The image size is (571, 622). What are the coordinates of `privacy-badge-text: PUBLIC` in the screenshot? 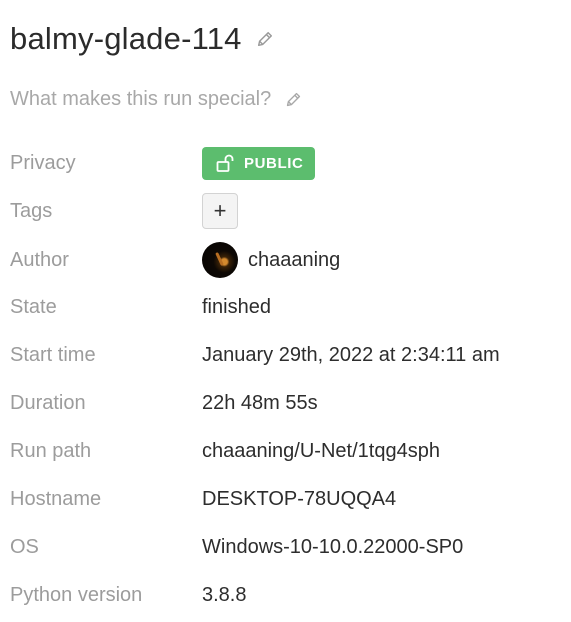 It's located at (274, 163).